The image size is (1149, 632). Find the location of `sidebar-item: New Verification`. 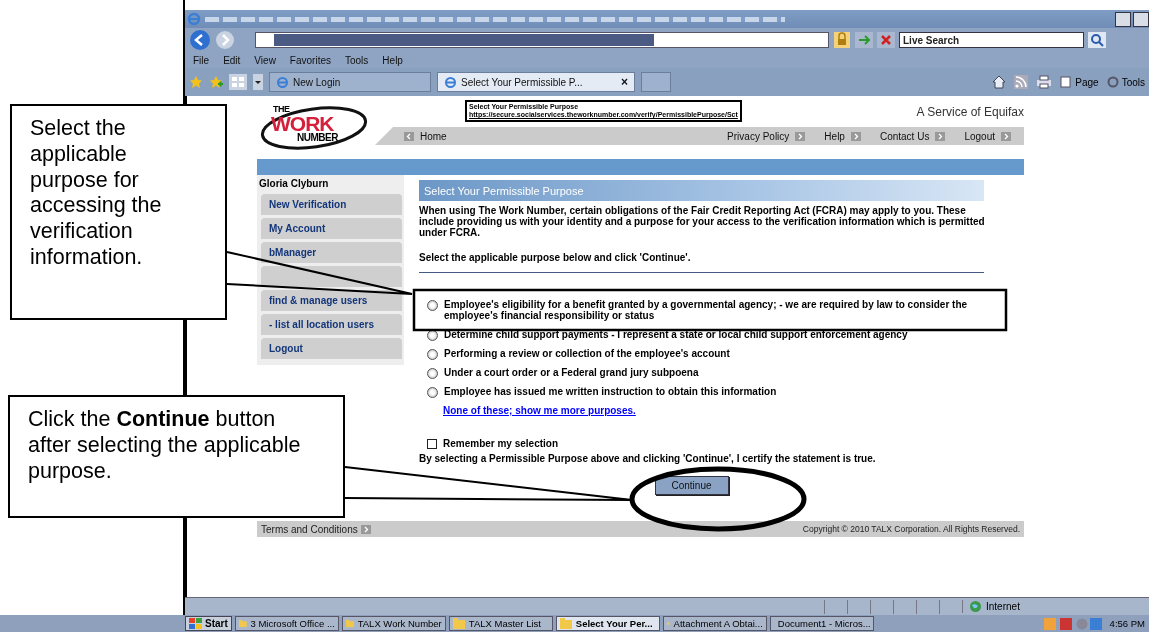

sidebar-item: New Verification is located at coordinates (331, 204).